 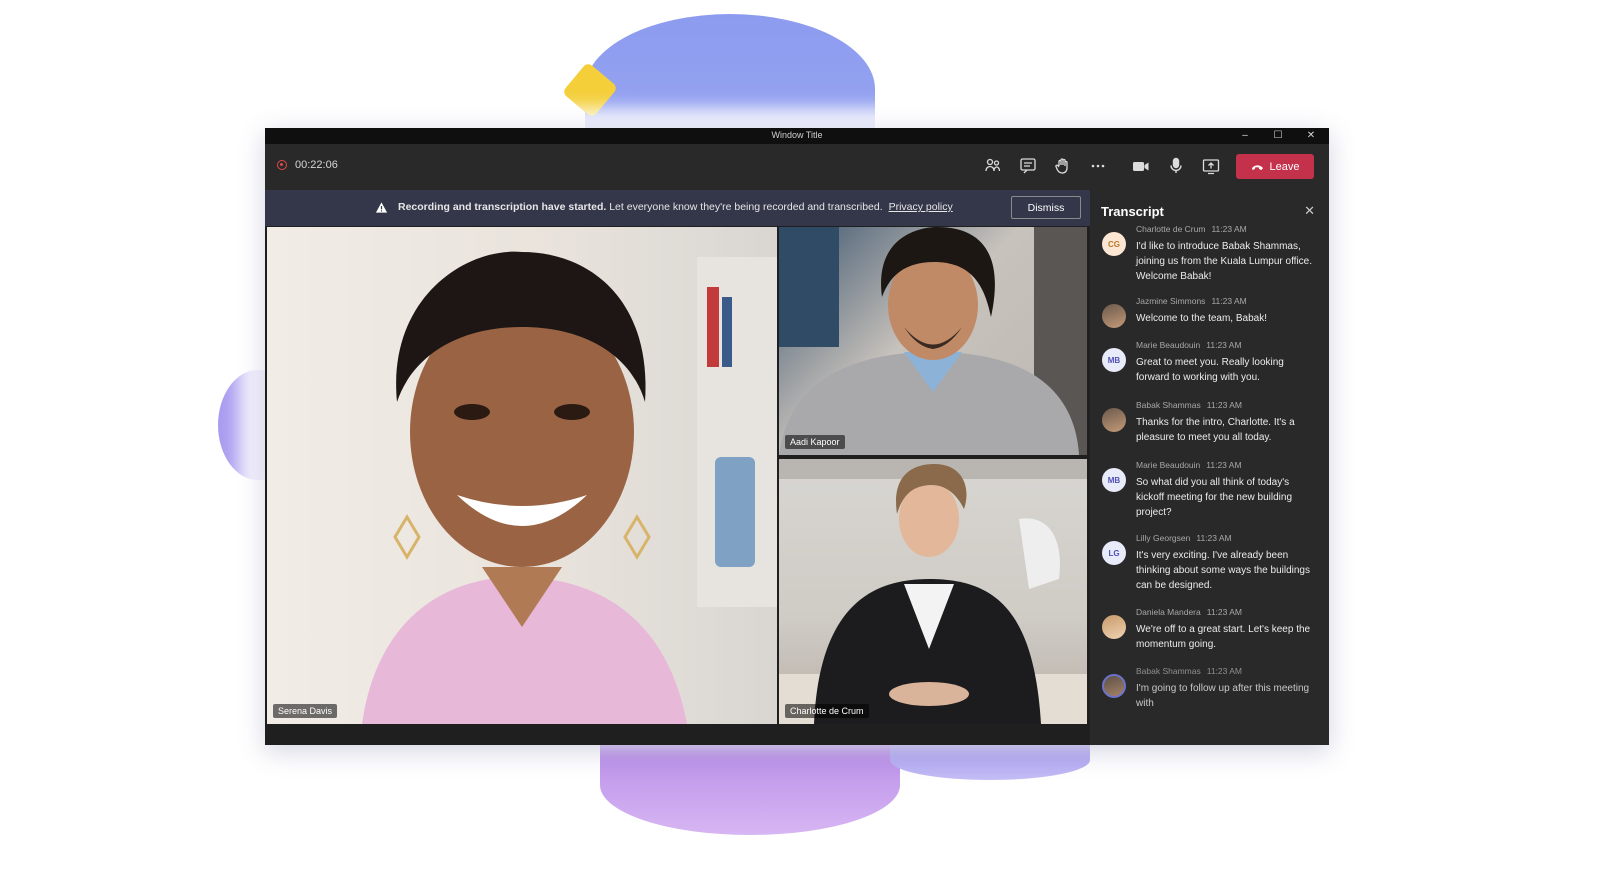 I want to click on message-header: Charlotte de Crum 11:23 AM, so click(x=1191, y=229).